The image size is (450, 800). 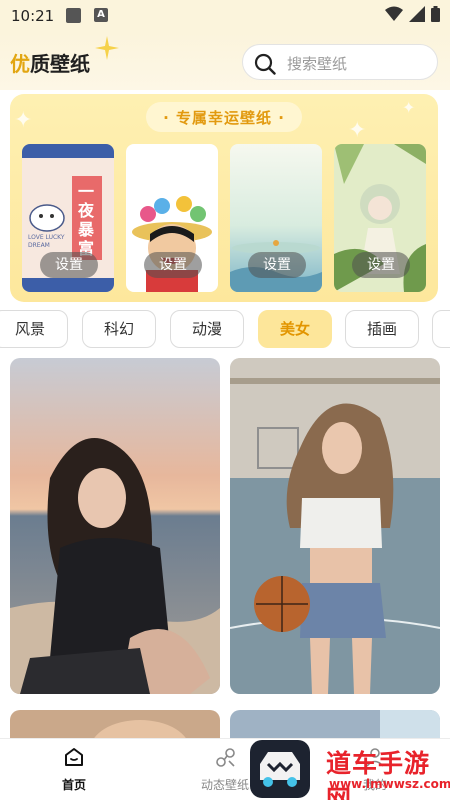 What do you see at coordinates (435, 14) in the screenshot?
I see `battery-icon` at bounding box center [435, 14].